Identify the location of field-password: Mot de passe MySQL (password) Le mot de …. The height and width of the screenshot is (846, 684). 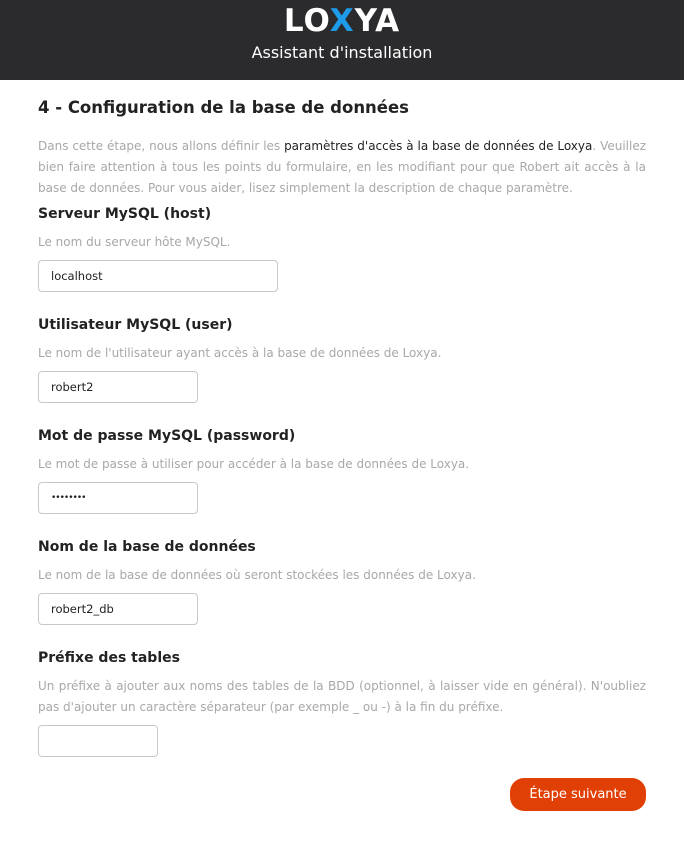
(342, 471).